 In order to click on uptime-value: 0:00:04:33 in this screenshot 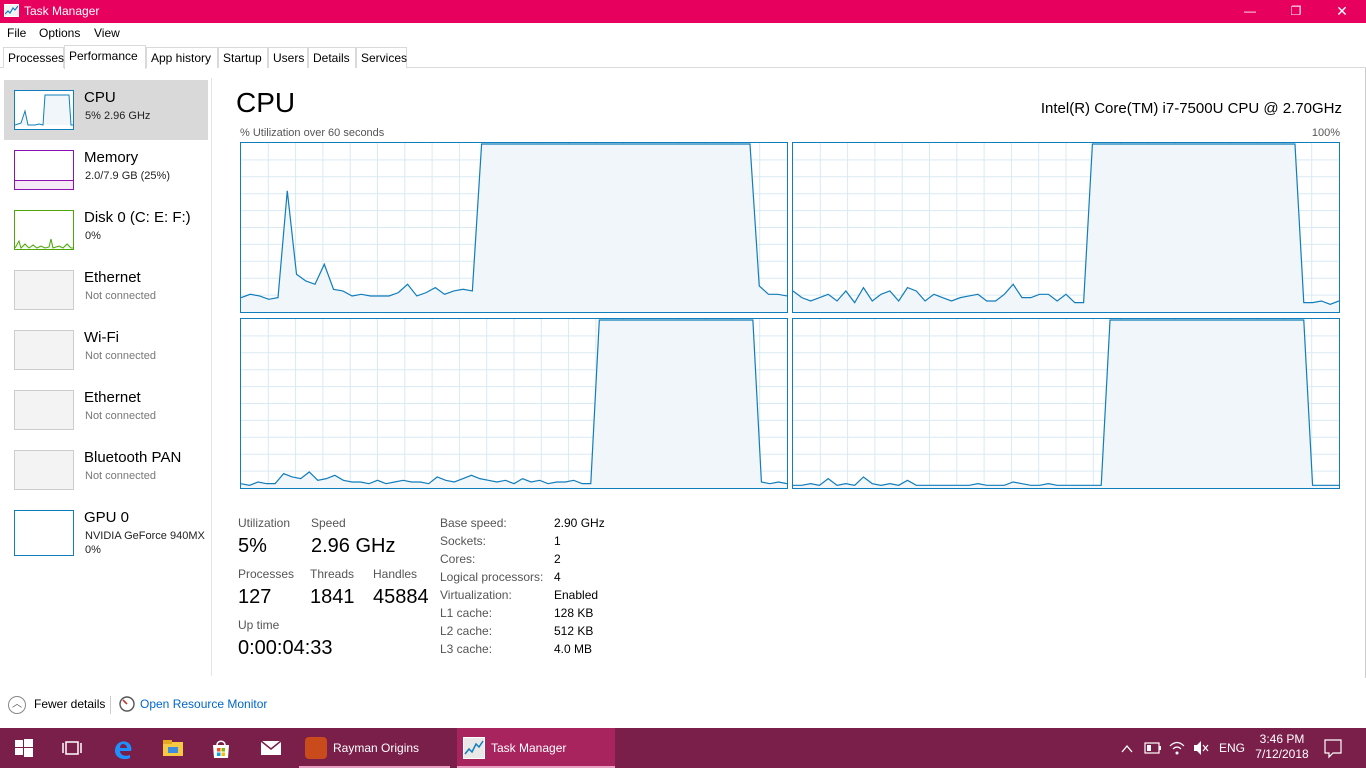, I will do `click(285, 648)`.